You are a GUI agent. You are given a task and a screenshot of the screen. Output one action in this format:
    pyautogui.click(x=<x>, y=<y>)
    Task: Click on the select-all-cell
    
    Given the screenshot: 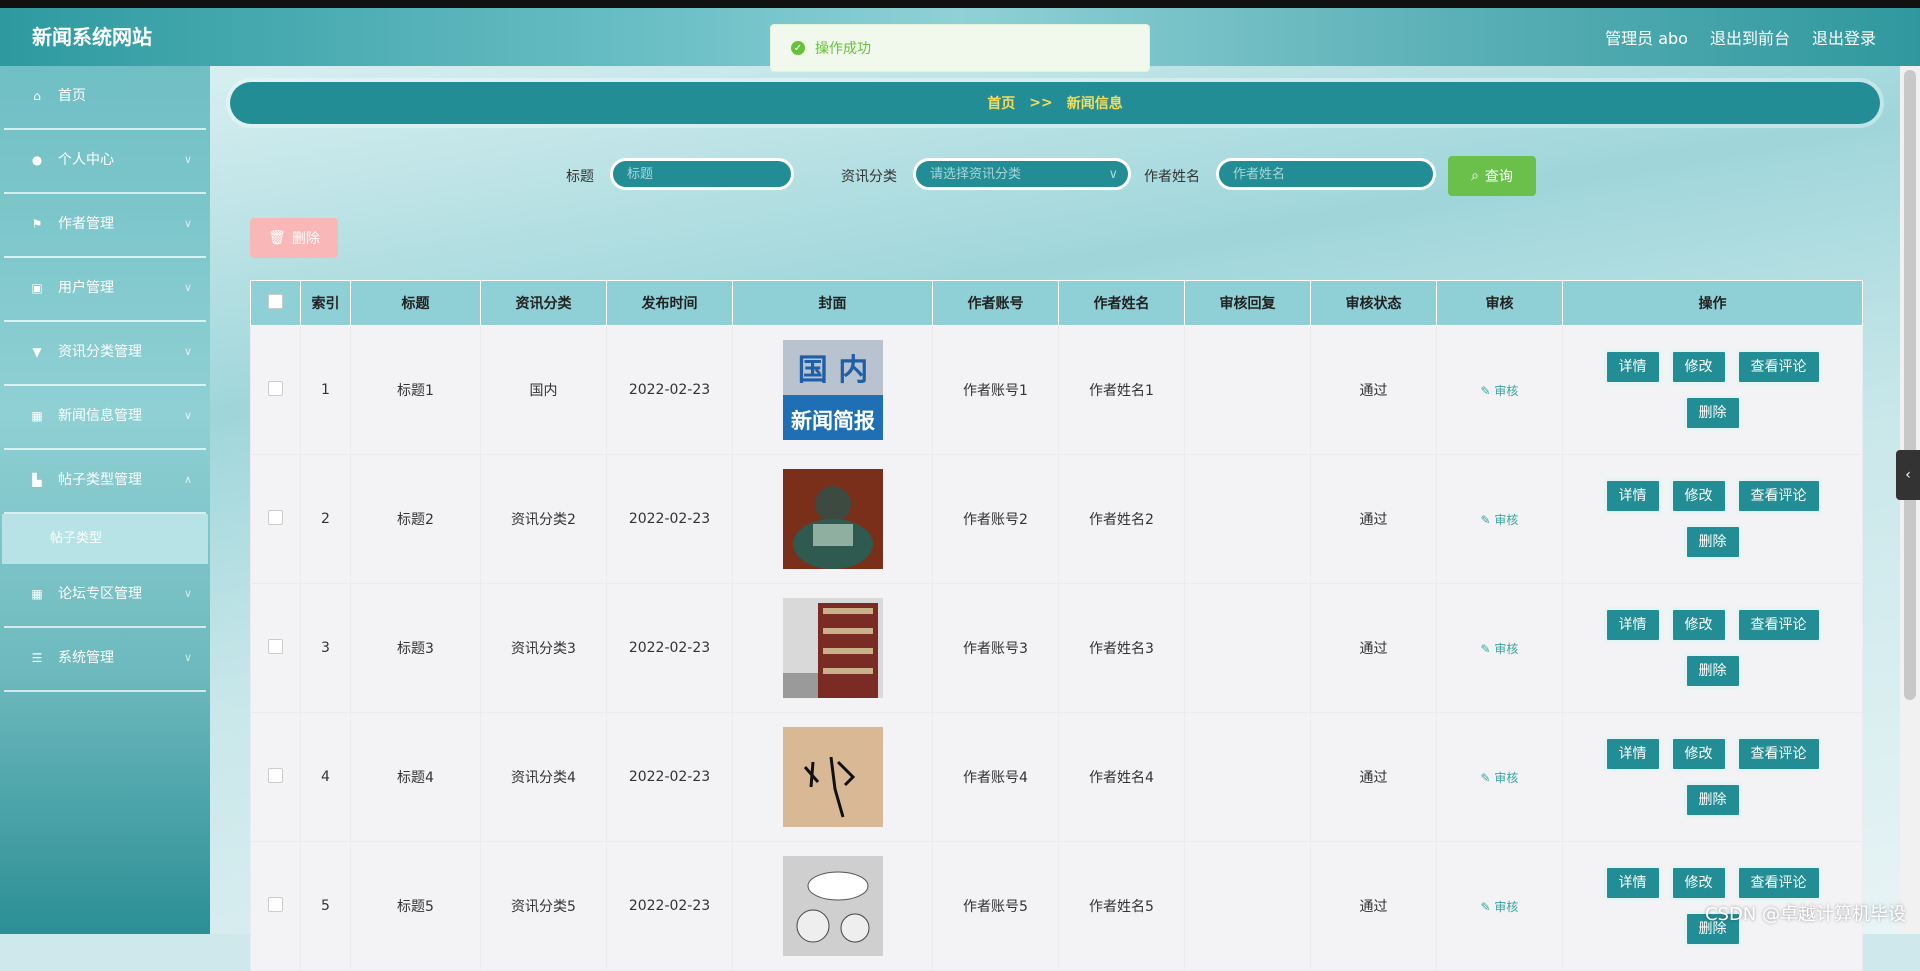 What is the action you would take?
    pyautogui.click(x=275, y=303)
    